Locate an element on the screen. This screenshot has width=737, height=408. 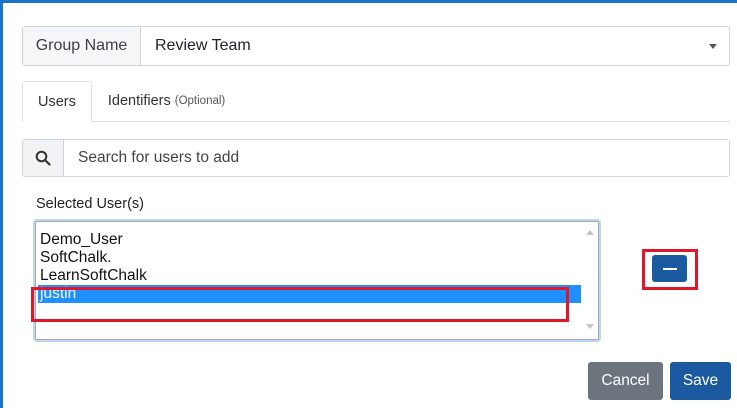
tab-users-label: Users is located at coordinates (57, 101).